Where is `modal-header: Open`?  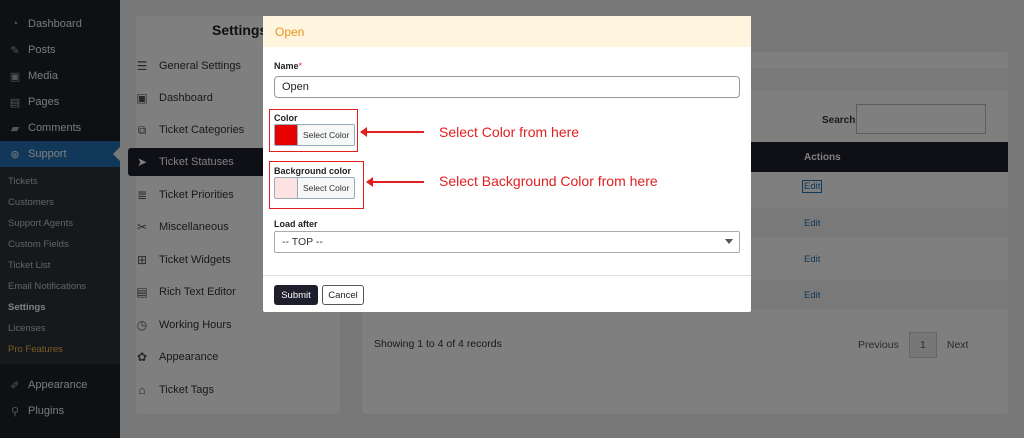
modal-header: Open is located at coordinates (507, 31).